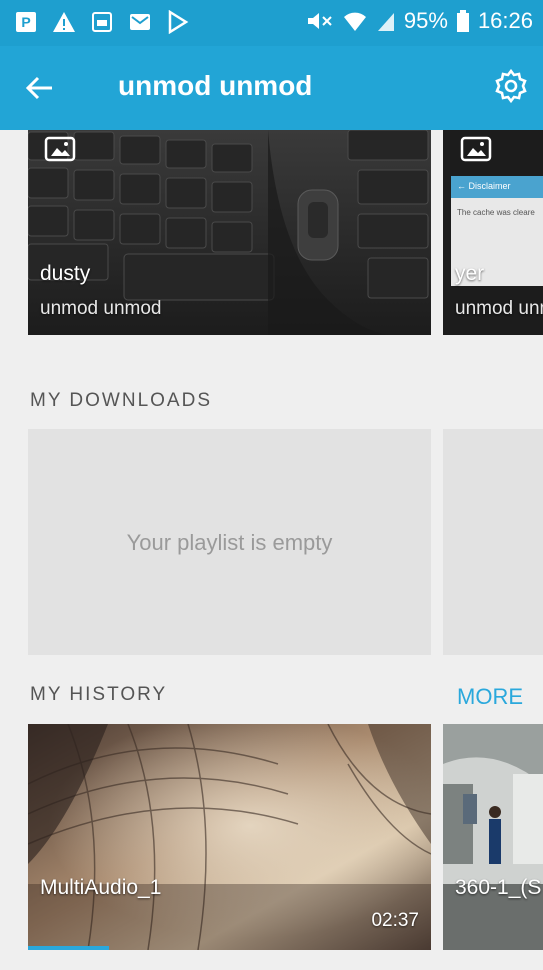 This screenshot has width=543, height=970. I want to click on settings-button, so click(511, 86).